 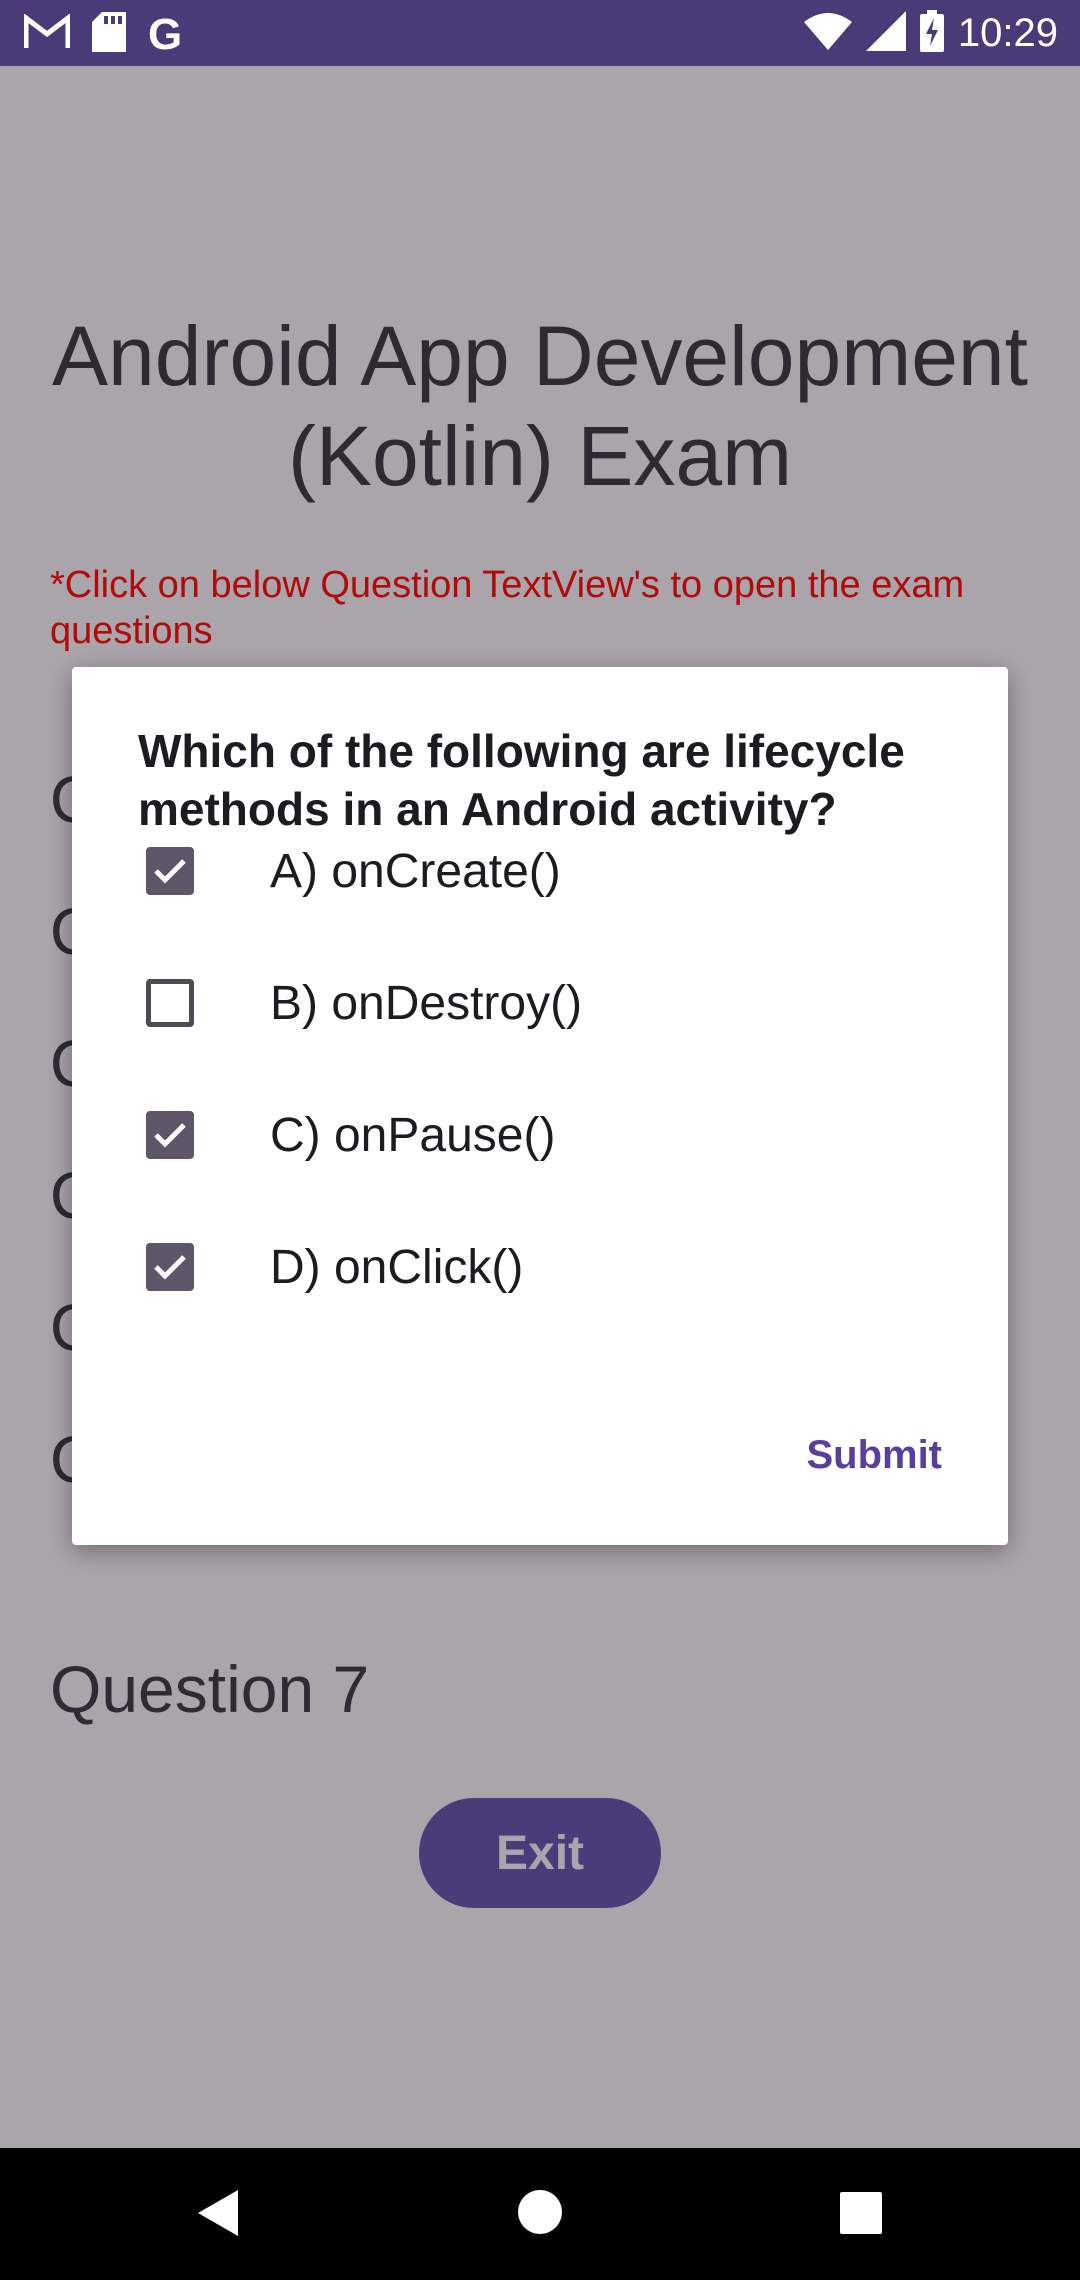 I want to click on question-7-link: Question 7, so click(x=209, y=1689).